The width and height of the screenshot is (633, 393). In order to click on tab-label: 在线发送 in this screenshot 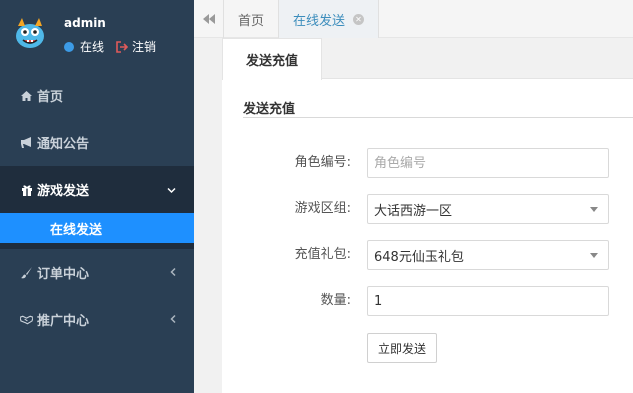, I will do `click(319, 21)`.